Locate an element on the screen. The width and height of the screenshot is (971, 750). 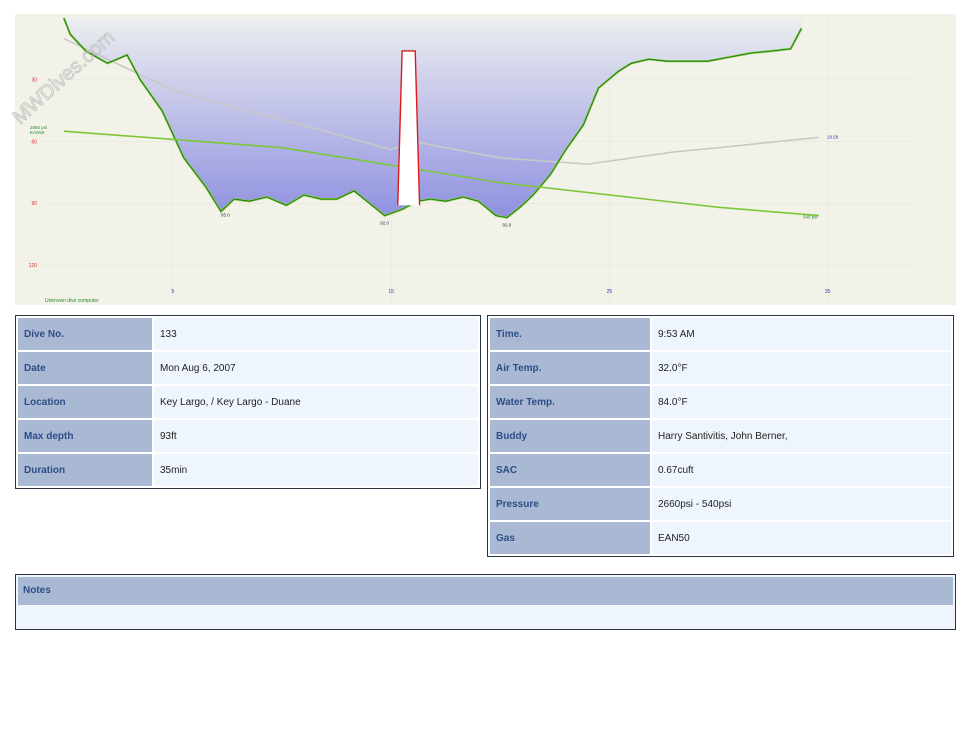
info-row: Location Key Largo, / Key Largo - Duane is located at coordinates (248, 402).